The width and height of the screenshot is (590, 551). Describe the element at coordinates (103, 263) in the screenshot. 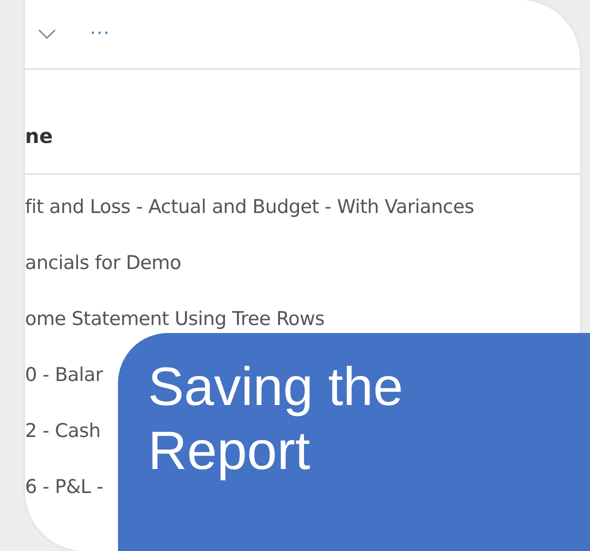

I see `report-name: ancials for Demo` at that location.